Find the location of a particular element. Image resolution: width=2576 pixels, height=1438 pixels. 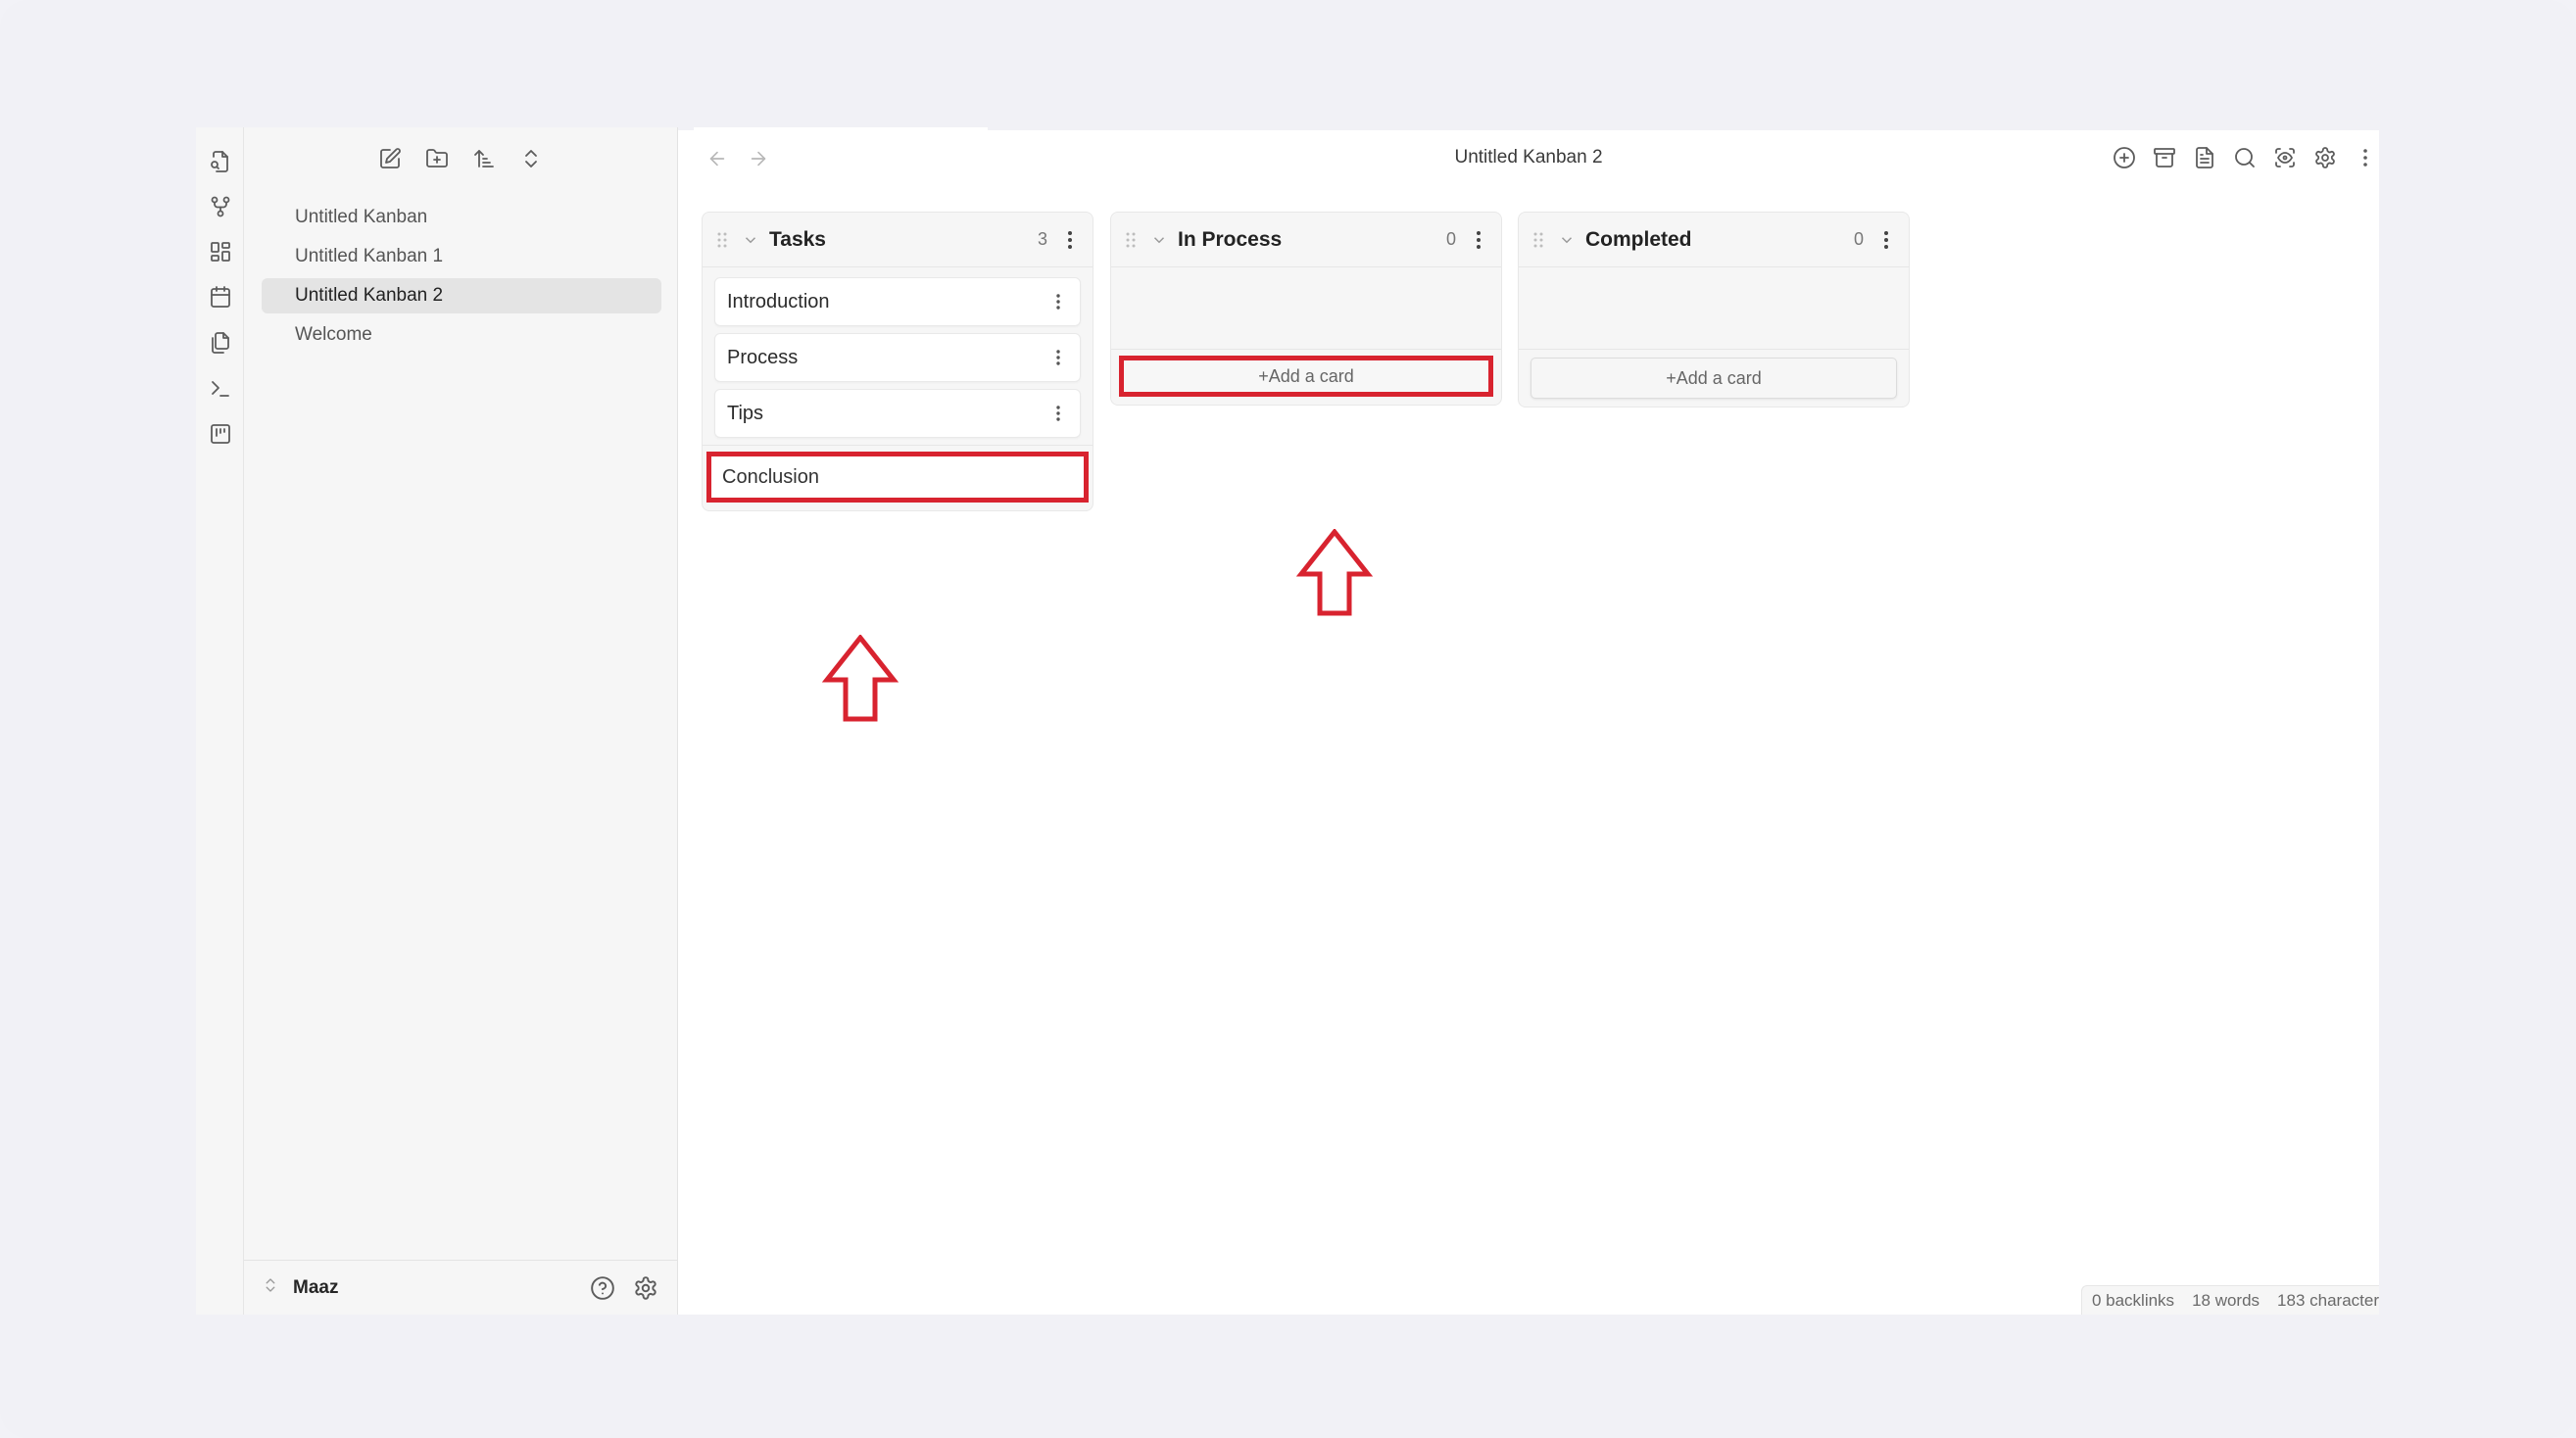

lane-header: Completed 0 is located at coordinates (1714, 240).